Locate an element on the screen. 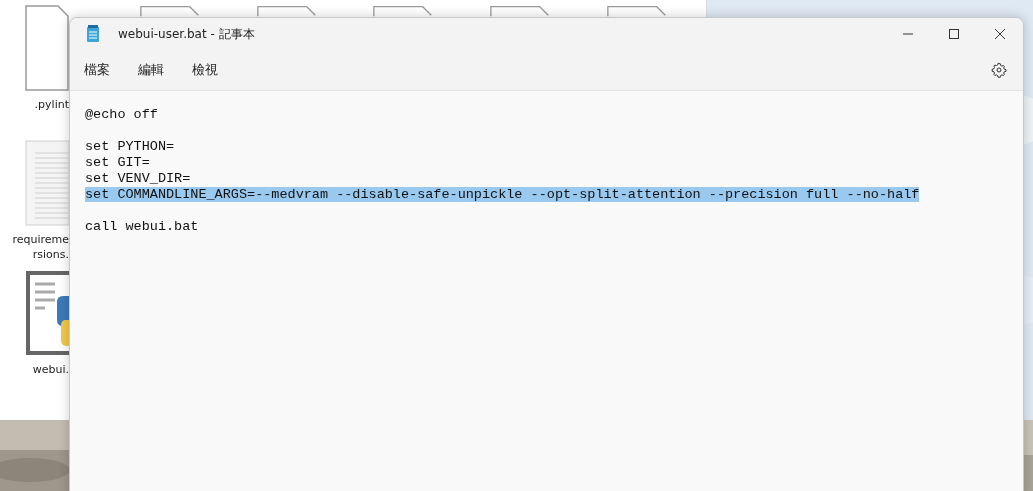 This screenshot has height=491, width=1033. file-name: requireme rsions. is located at coordinates (40, 247).